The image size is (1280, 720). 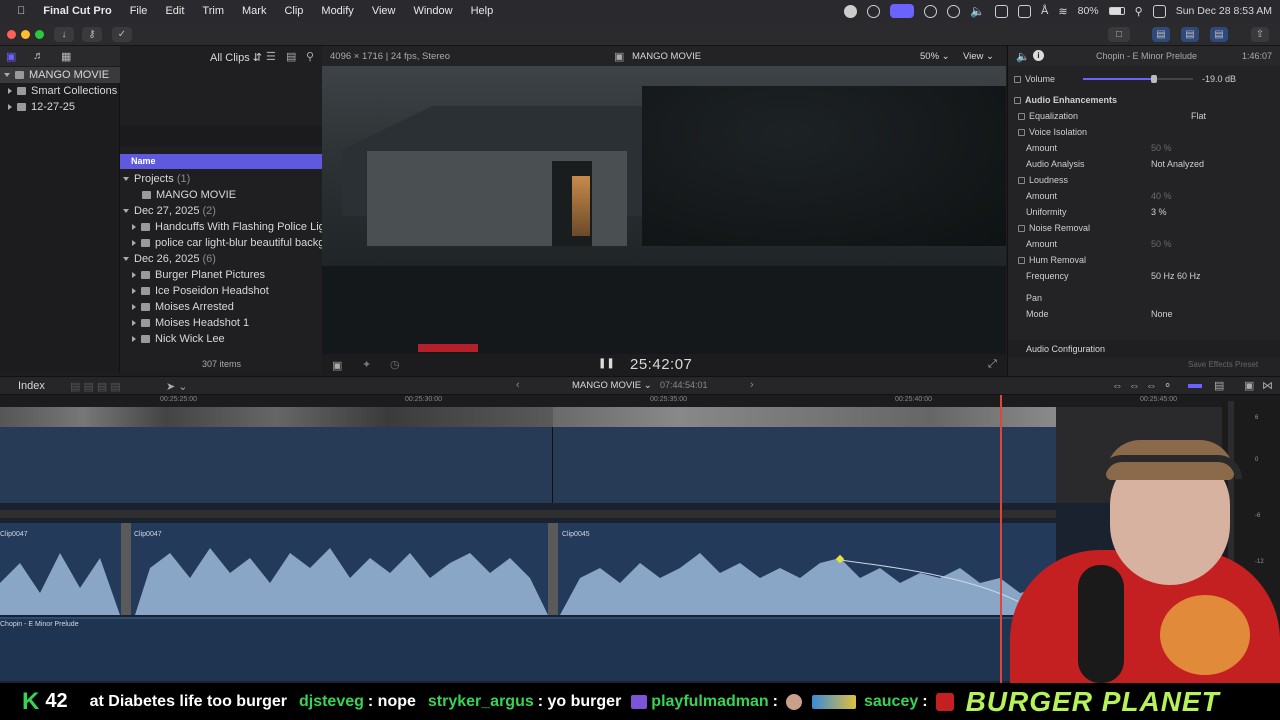 What do you see at coordinates (174, 11) in the screenshot?
I see `menu-edit: Edit` at bounding box center [174, 11].